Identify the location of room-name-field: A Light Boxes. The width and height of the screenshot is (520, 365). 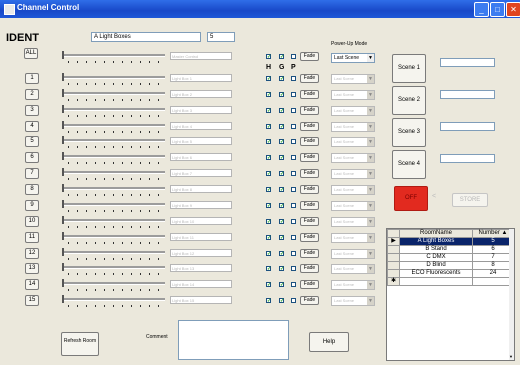
(146, 37).